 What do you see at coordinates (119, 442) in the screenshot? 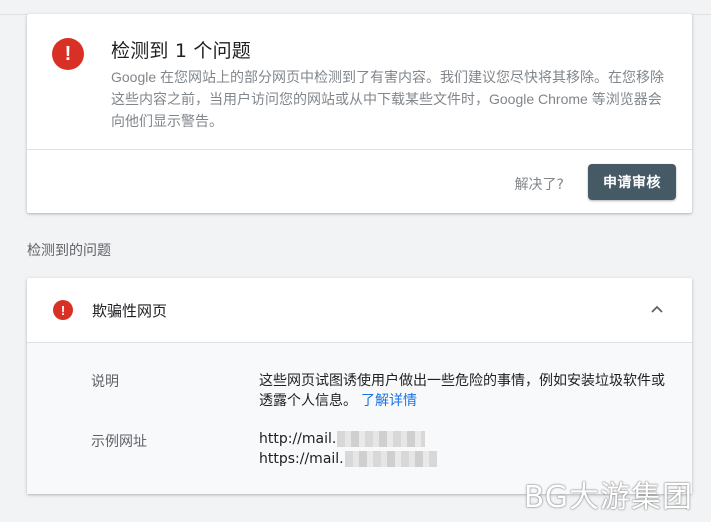
I see `sample-urls-label: 示例网址` at bounding box center [119, 442].